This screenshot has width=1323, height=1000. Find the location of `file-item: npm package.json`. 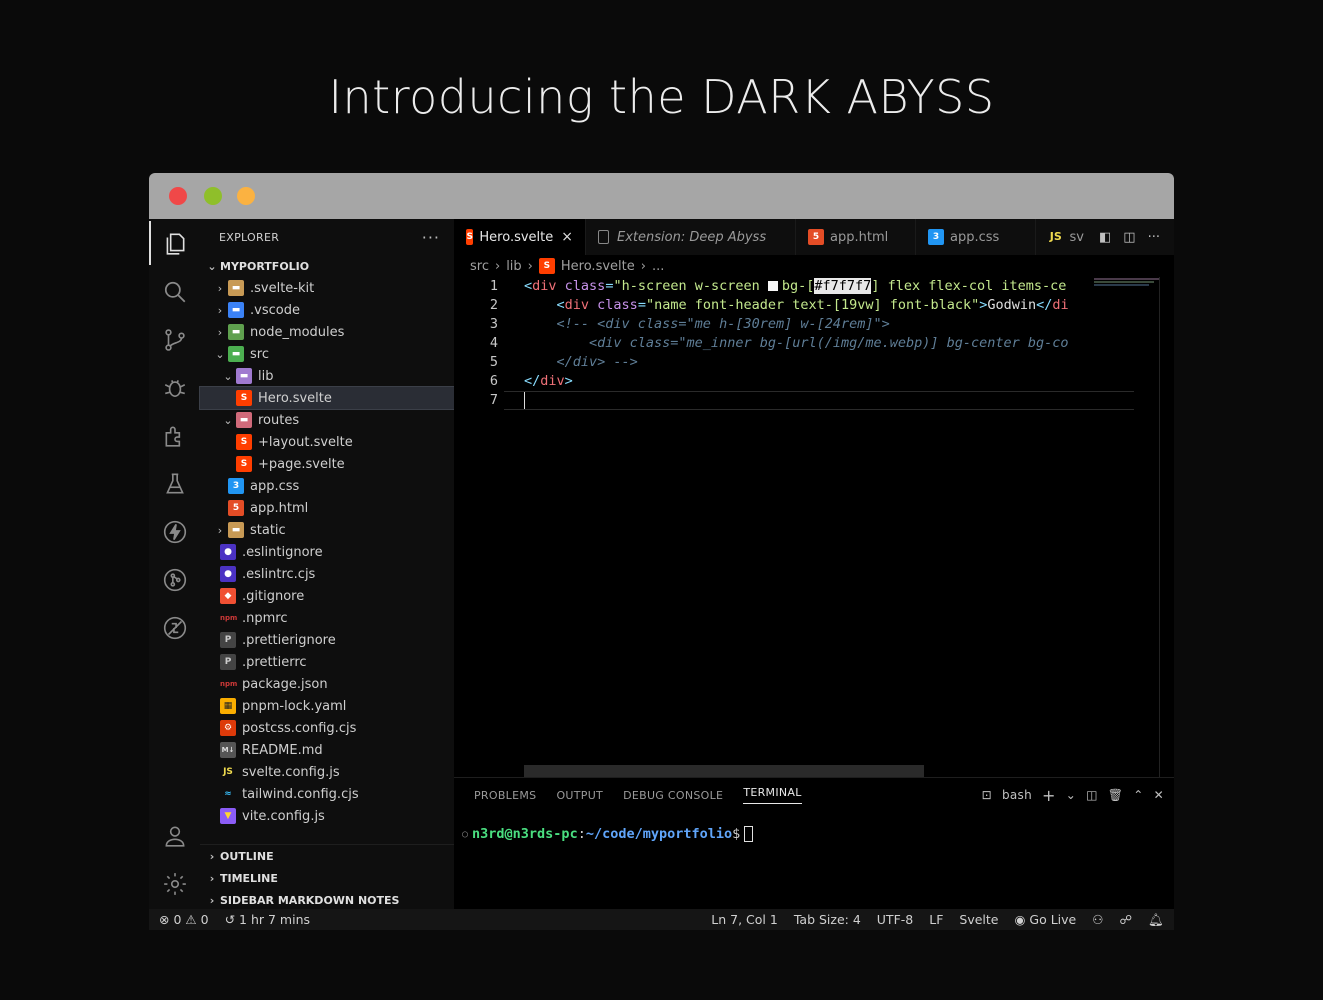

file-item: npm package.json is located at coordinates (327, 684).